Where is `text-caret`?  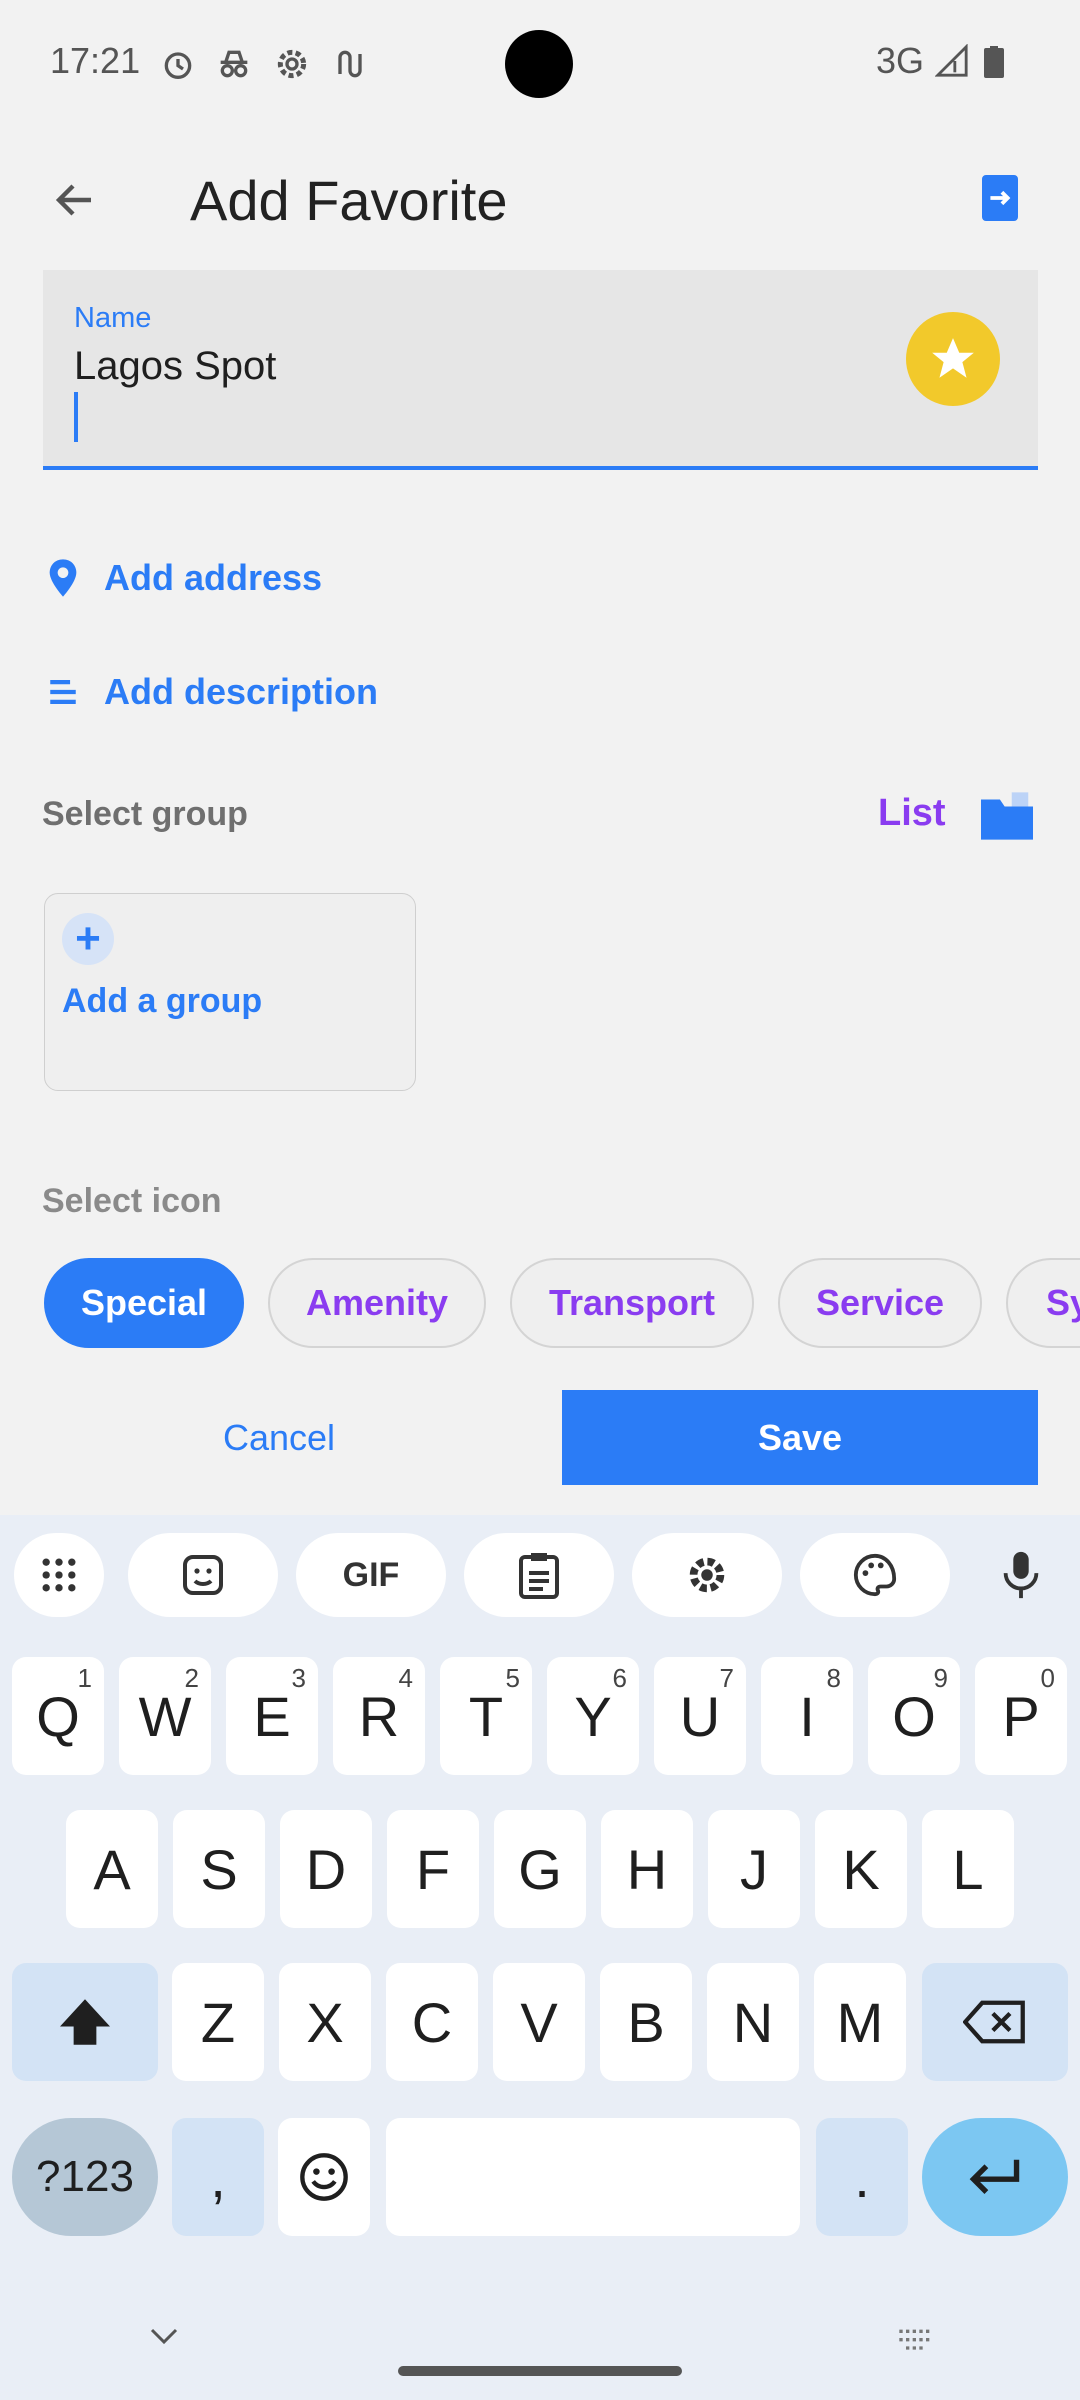 text-caret is located at coordinates (76, 417).